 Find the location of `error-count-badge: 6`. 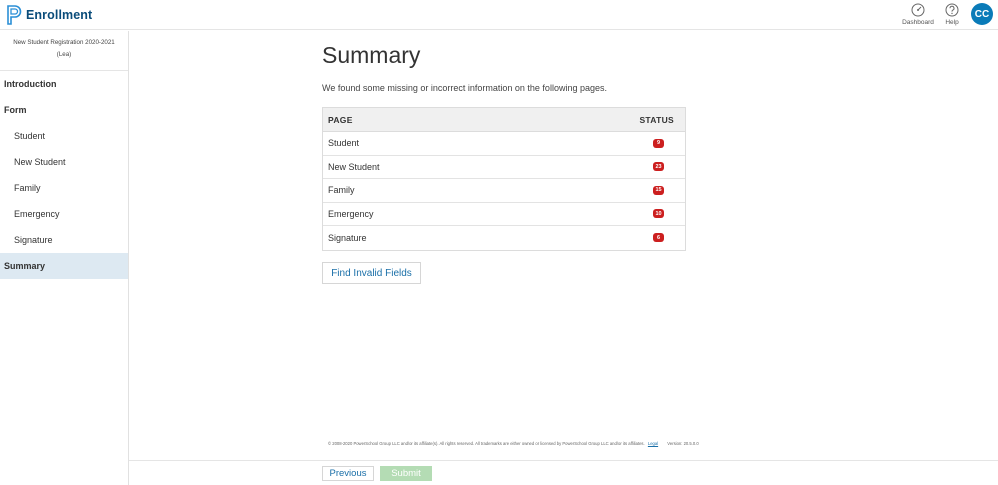

error-count-badge: 6 is located at coordinates (658, 238).